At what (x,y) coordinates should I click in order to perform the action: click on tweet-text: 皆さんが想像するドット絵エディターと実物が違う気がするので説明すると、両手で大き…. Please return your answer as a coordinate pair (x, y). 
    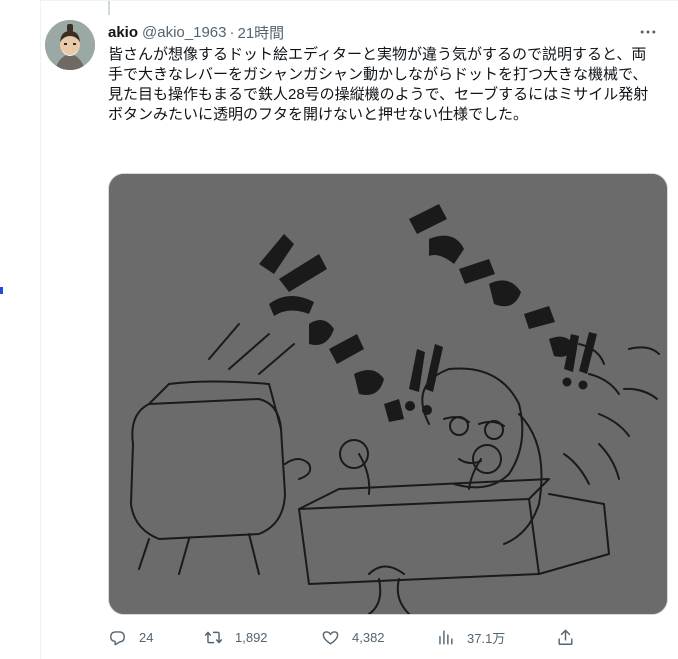
    Looking at the image, I should click on (378, 84).